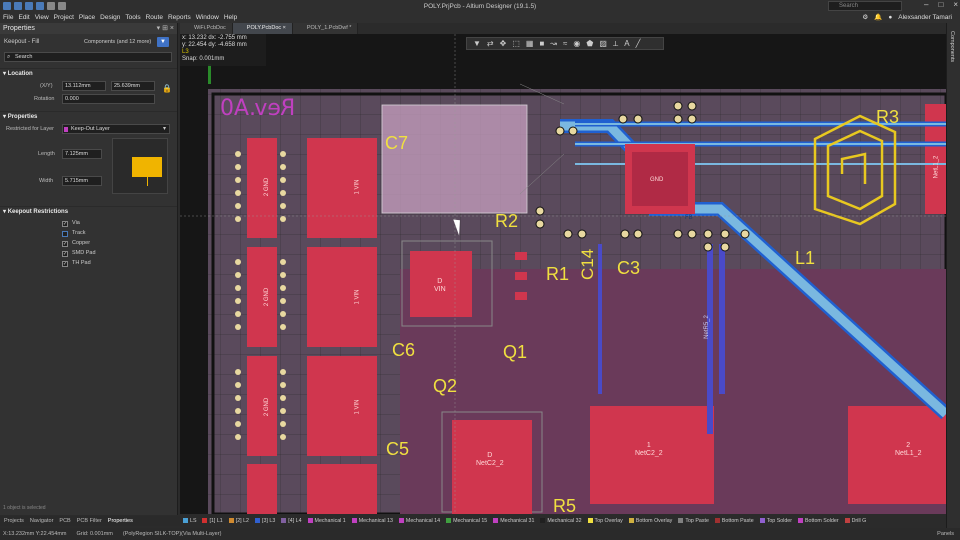 The width and height of the screenshot is (960, 540). I want to click on route-icon: ⇄, so click(490, 43).